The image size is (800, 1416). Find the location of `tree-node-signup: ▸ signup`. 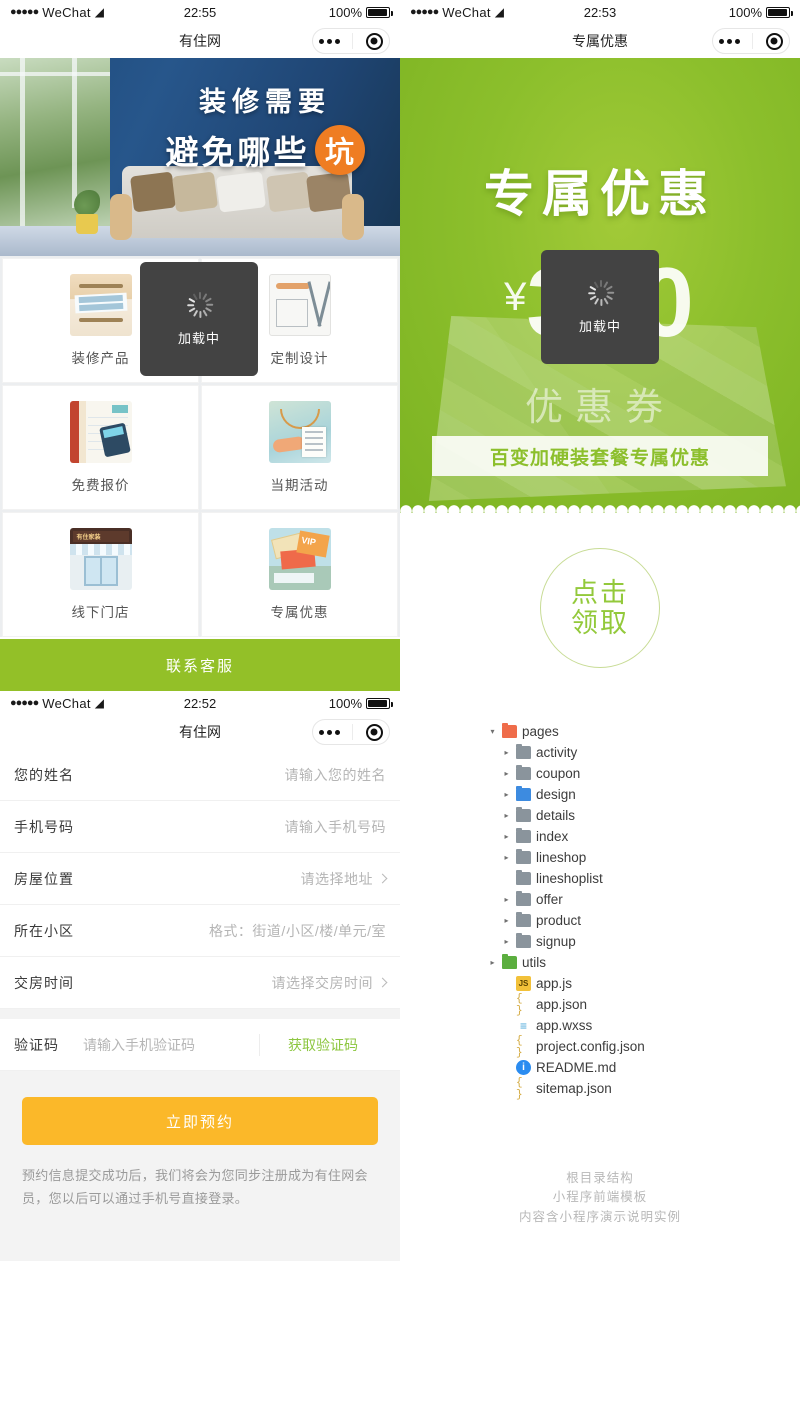

tree-node-signup: ▸ signup is located at coordinates (644, 941).